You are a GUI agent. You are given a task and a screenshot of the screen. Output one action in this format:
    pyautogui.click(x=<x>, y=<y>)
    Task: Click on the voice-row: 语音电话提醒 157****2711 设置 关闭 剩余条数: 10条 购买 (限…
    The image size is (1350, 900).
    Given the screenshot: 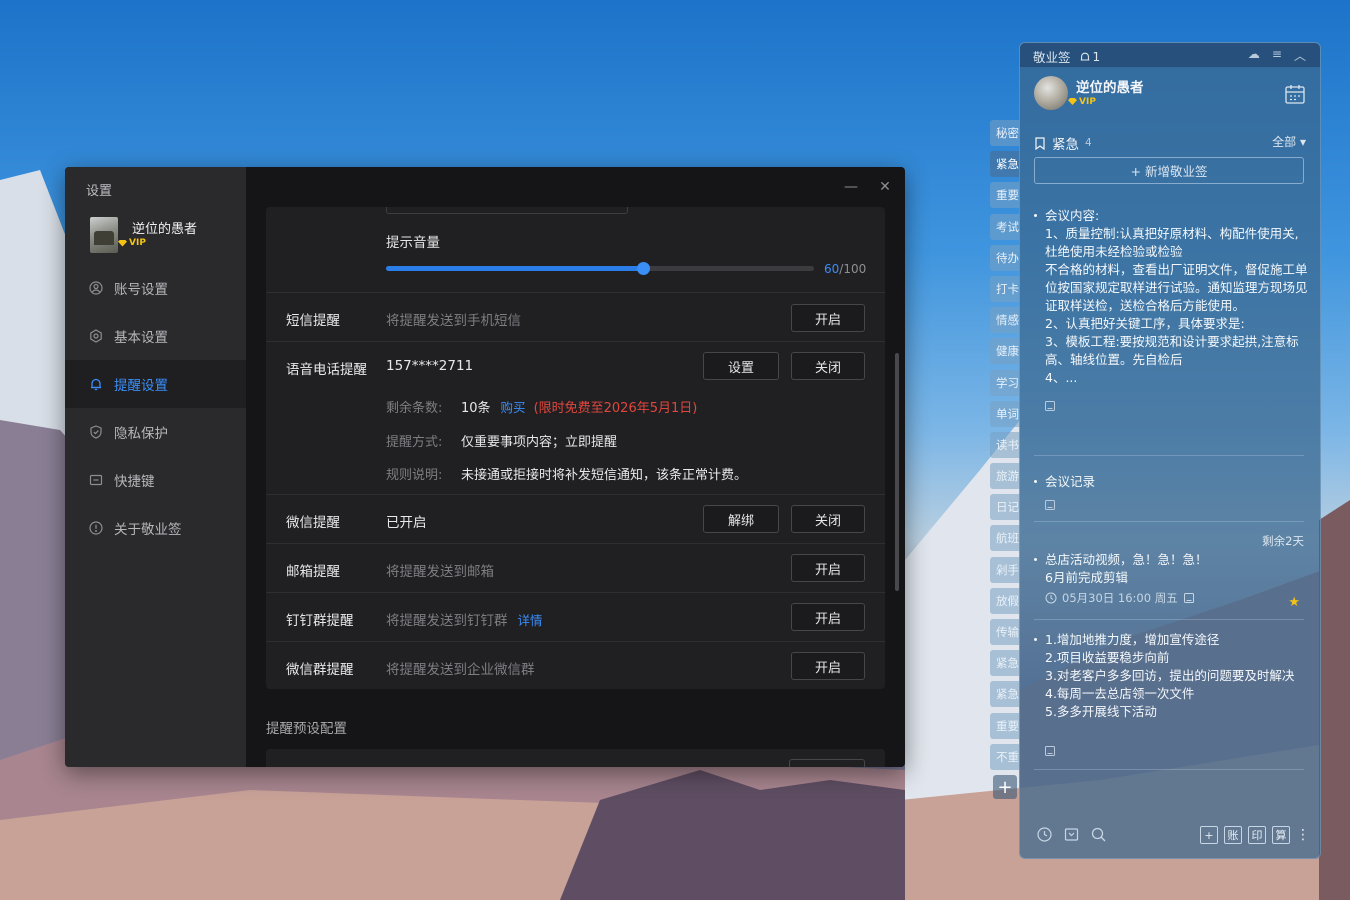 What is the action you would take?
    pyautogui.click(x=575, y=418)
    